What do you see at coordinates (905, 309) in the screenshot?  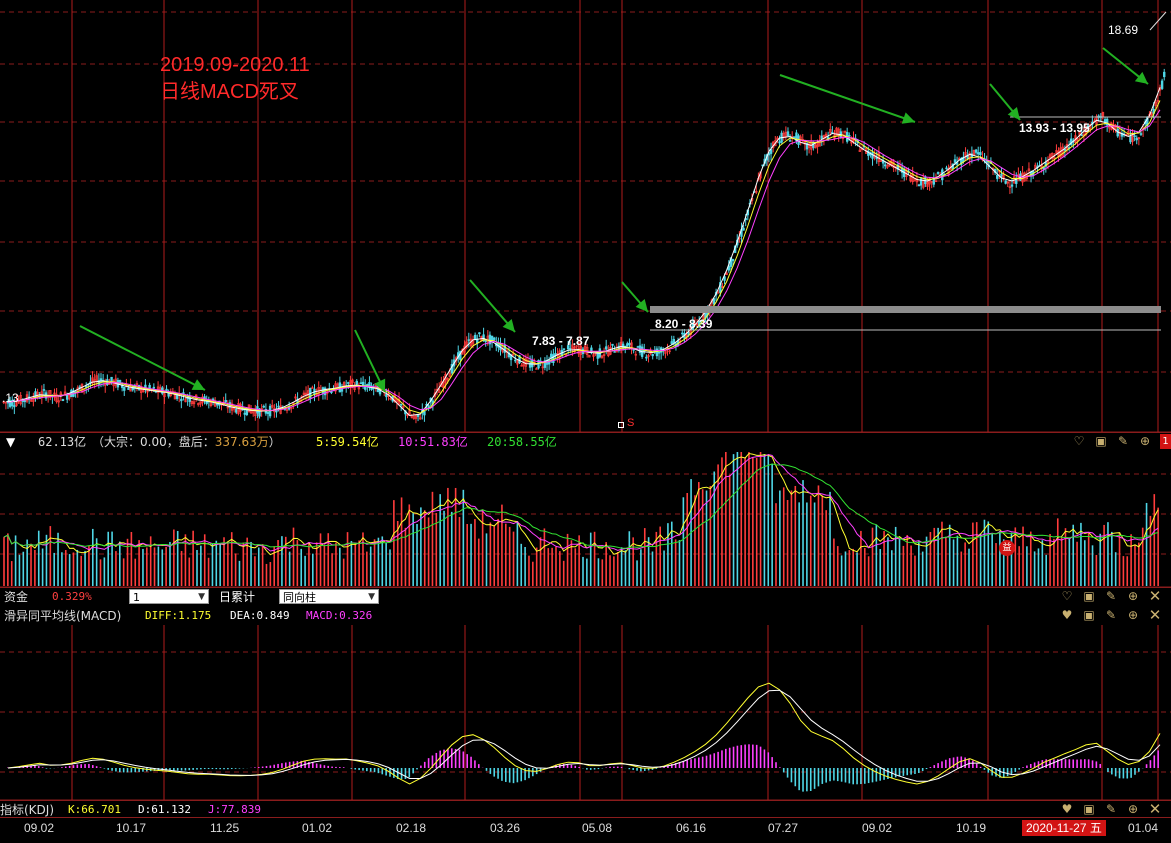 I see `zone-band` at bounding box center [905, 309].